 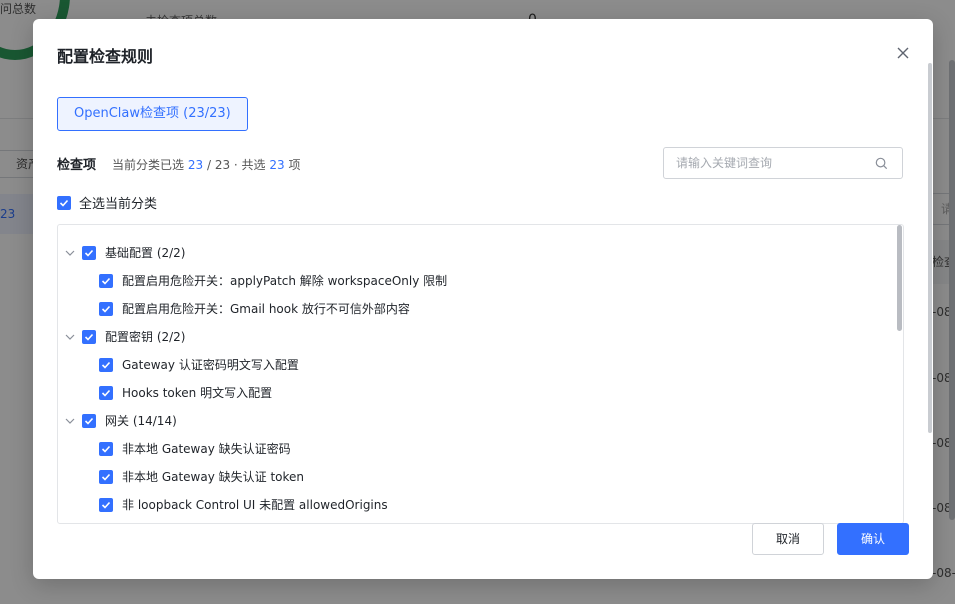 I want to click on tree-group-secrets: 配置密钥 (2/2), so click(x=125, y=336).